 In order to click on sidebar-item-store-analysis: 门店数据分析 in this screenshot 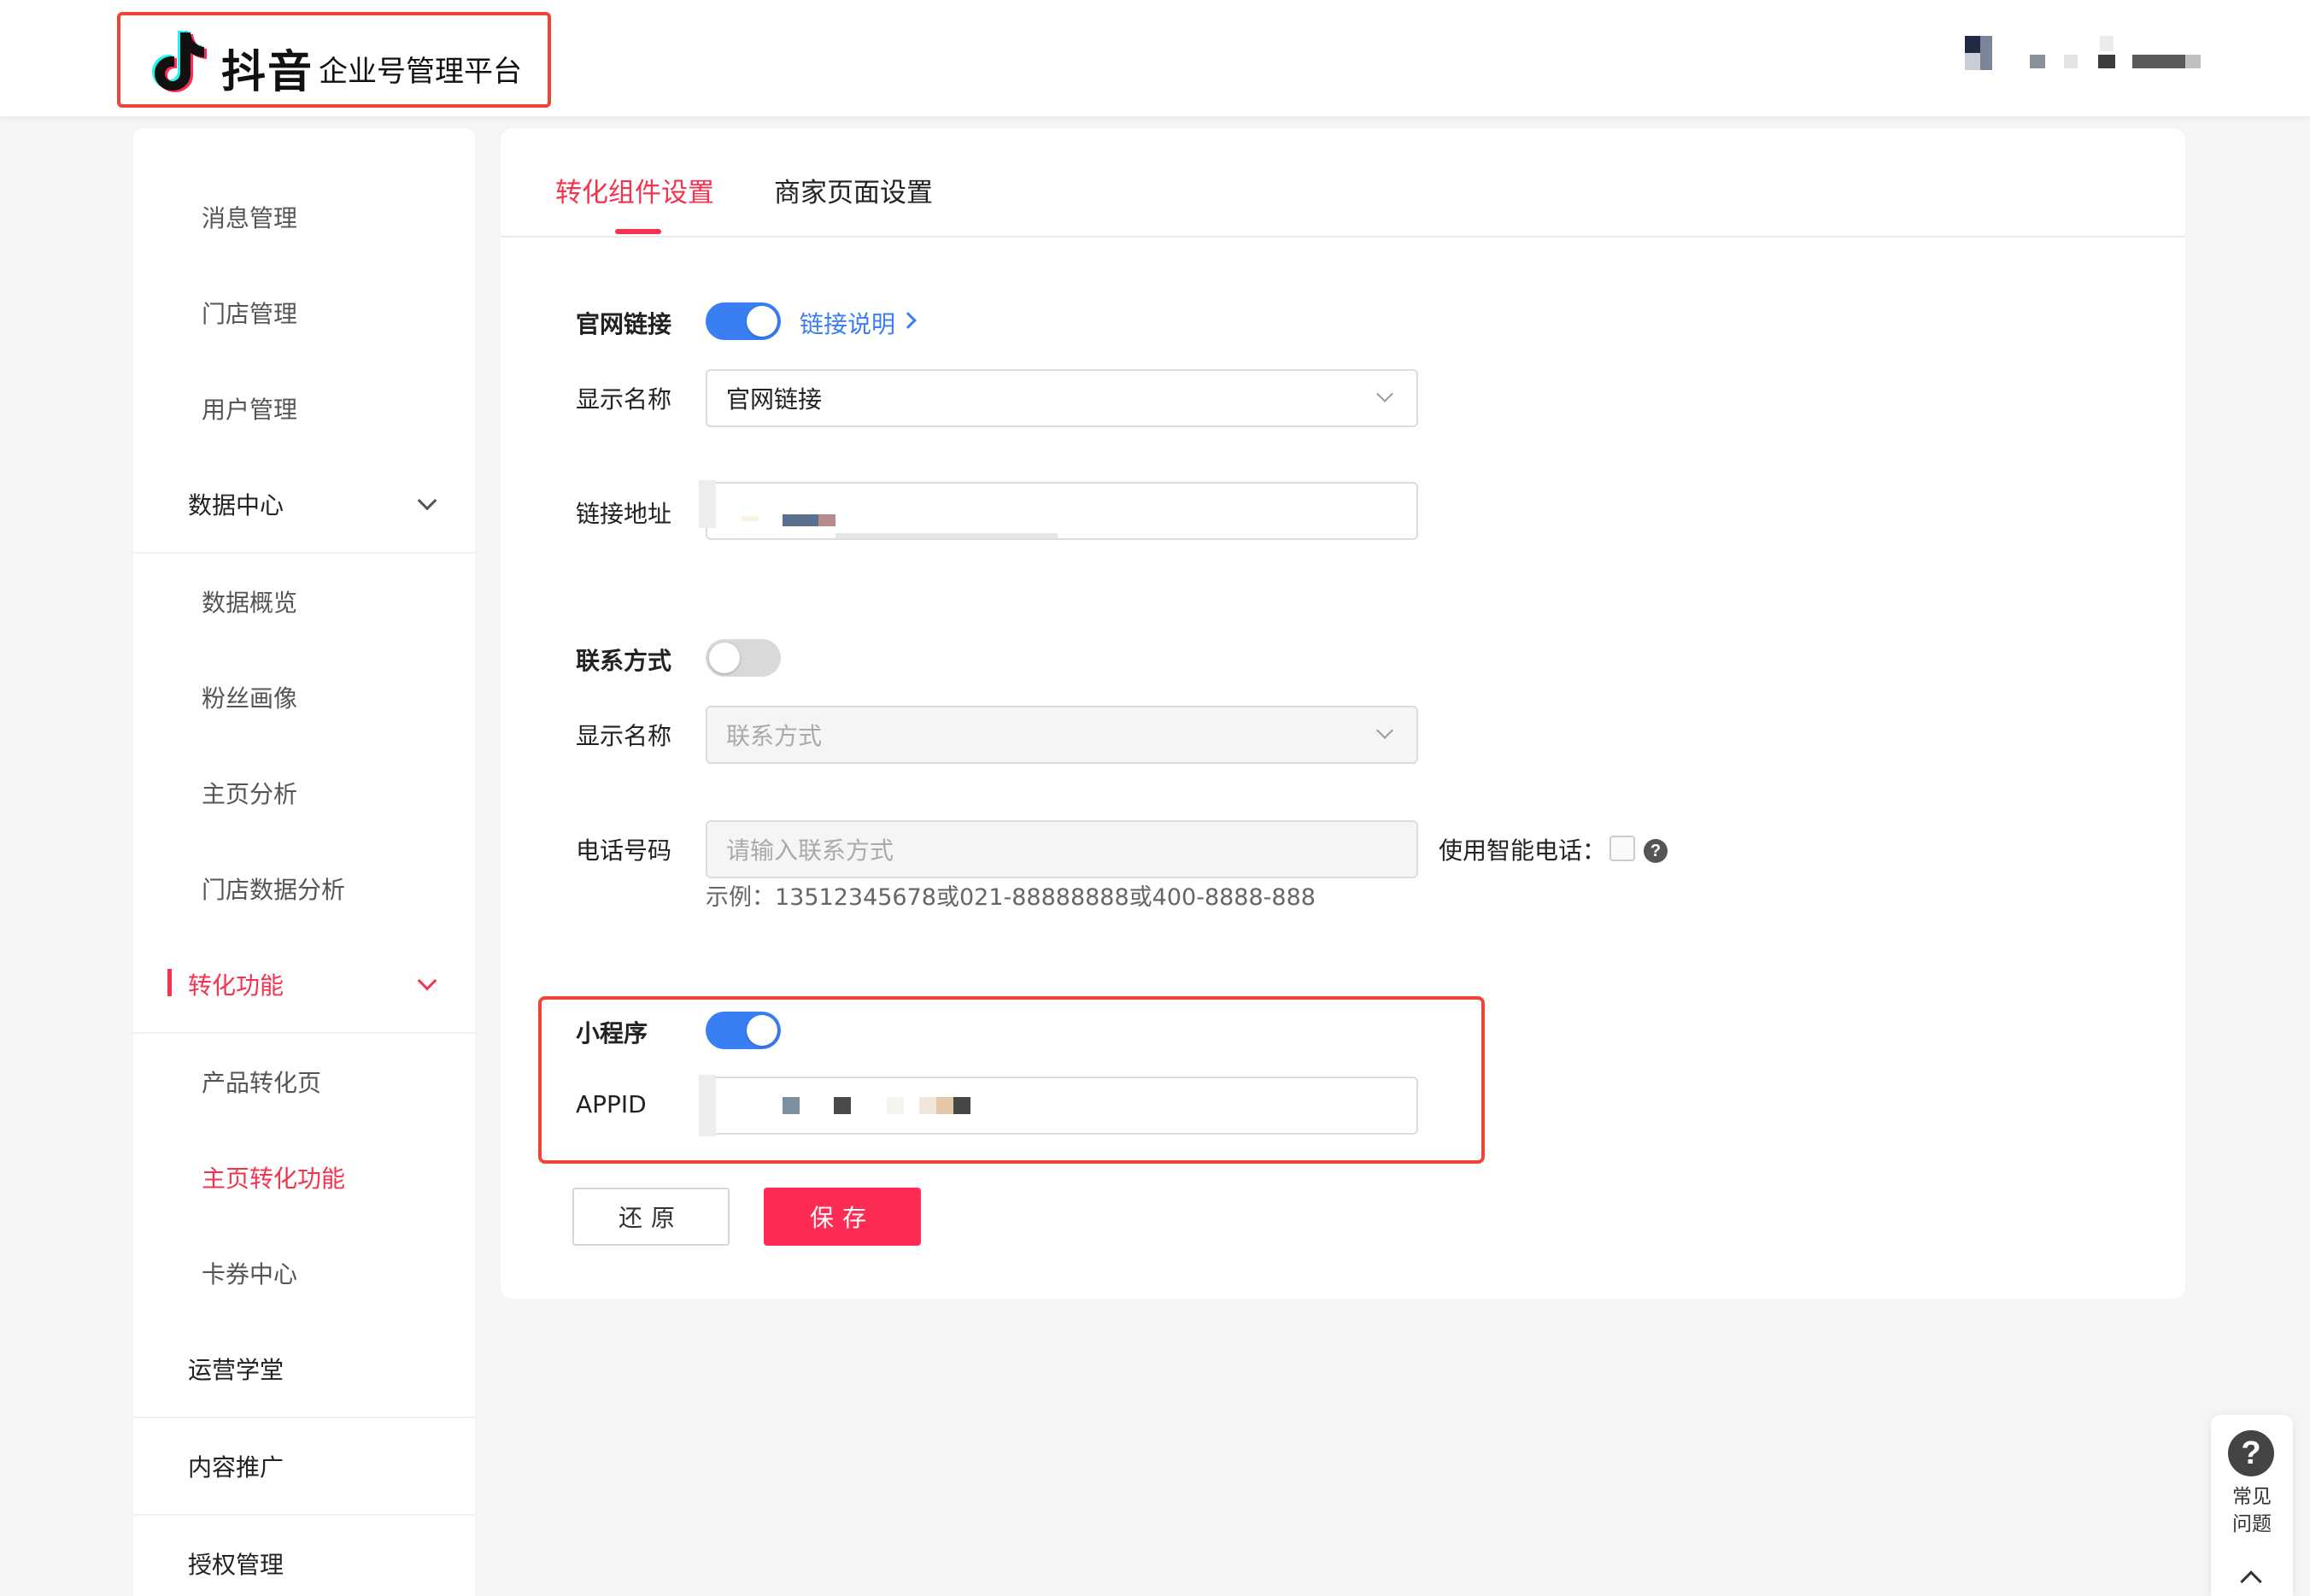, I will do `click(304, 888)`.